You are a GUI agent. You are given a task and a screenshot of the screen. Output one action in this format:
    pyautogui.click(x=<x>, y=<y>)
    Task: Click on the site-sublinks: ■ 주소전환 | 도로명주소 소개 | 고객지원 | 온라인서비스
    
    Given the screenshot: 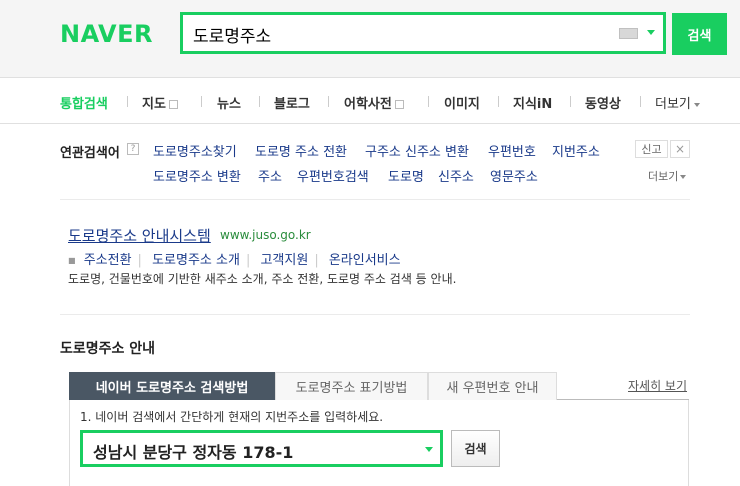 What is the action you would take?
    pyautogui.click(x=234, y=258)
    